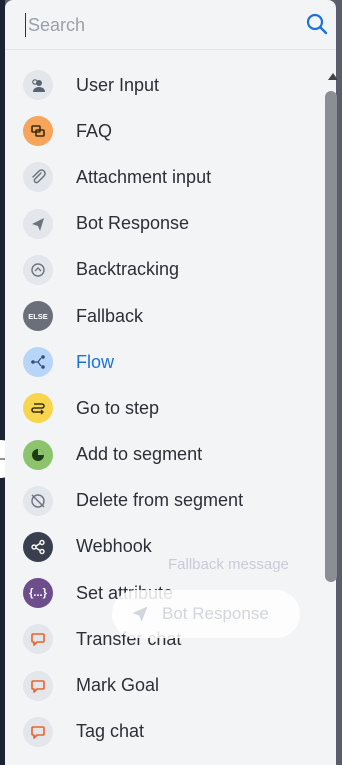 The width and height of the screenshot is (342, 765). Describe the element at coordinates (38, 500) in the screenshot. I see `segment-delete-icon` at that location.